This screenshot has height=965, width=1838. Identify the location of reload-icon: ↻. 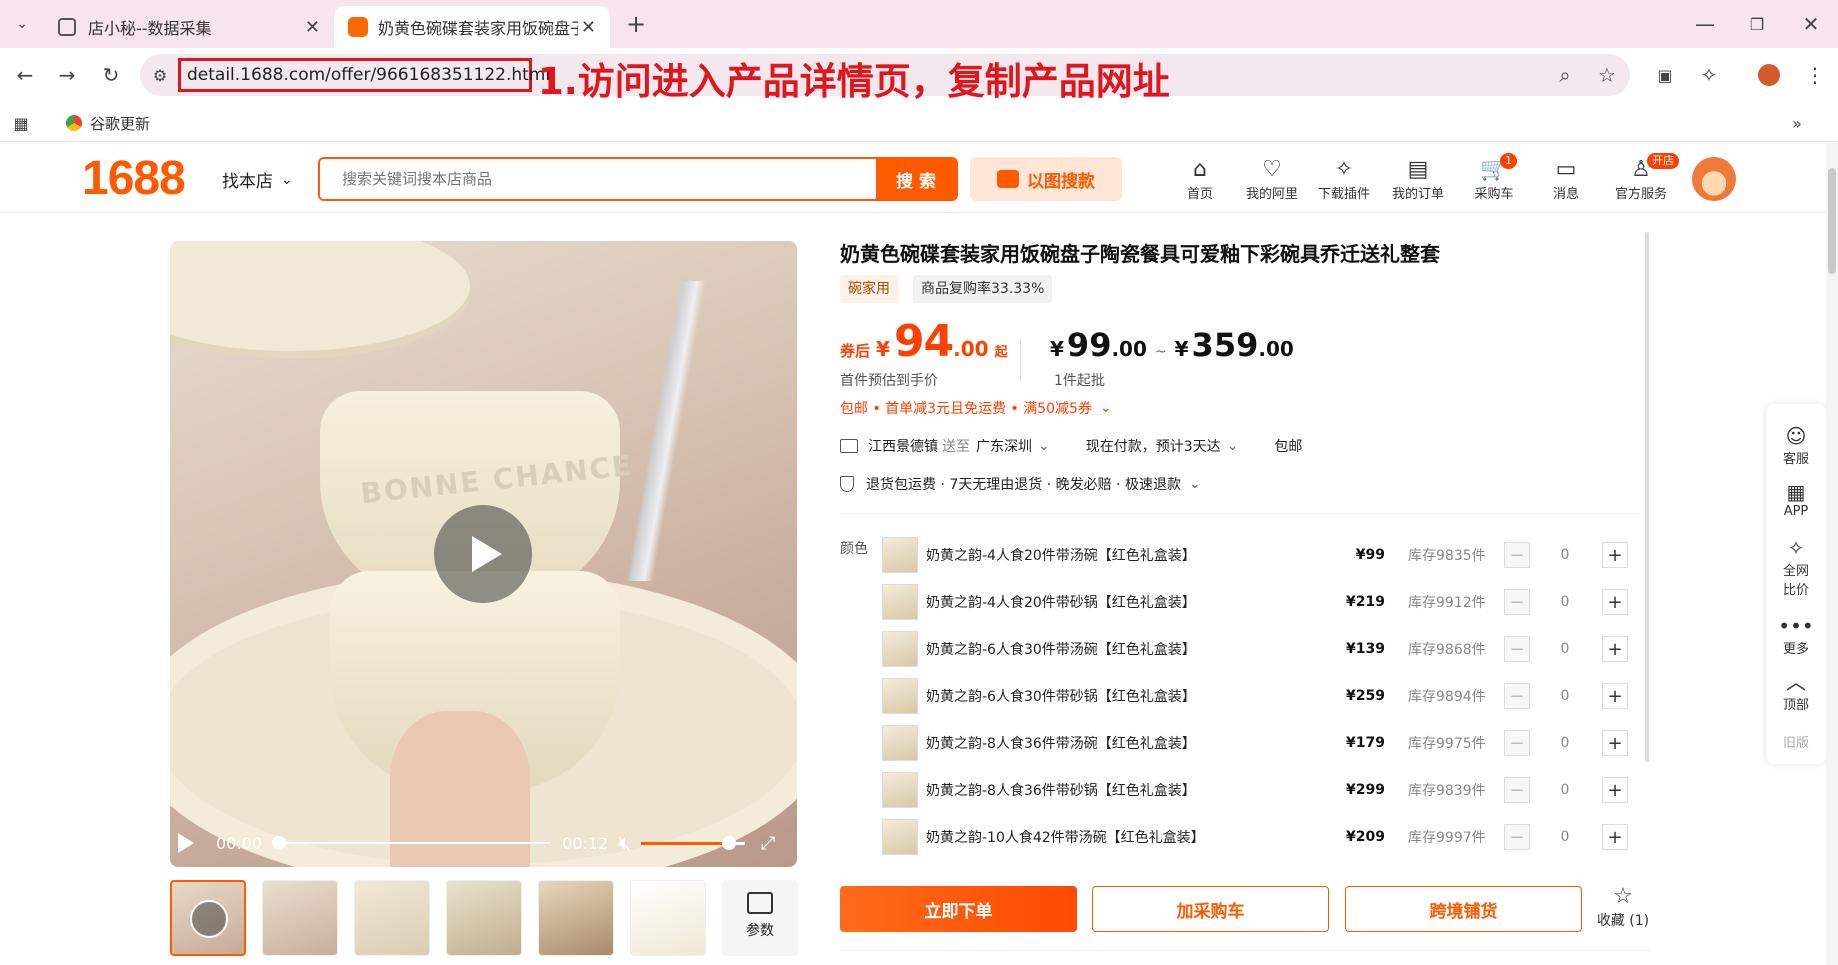
(111, 75).